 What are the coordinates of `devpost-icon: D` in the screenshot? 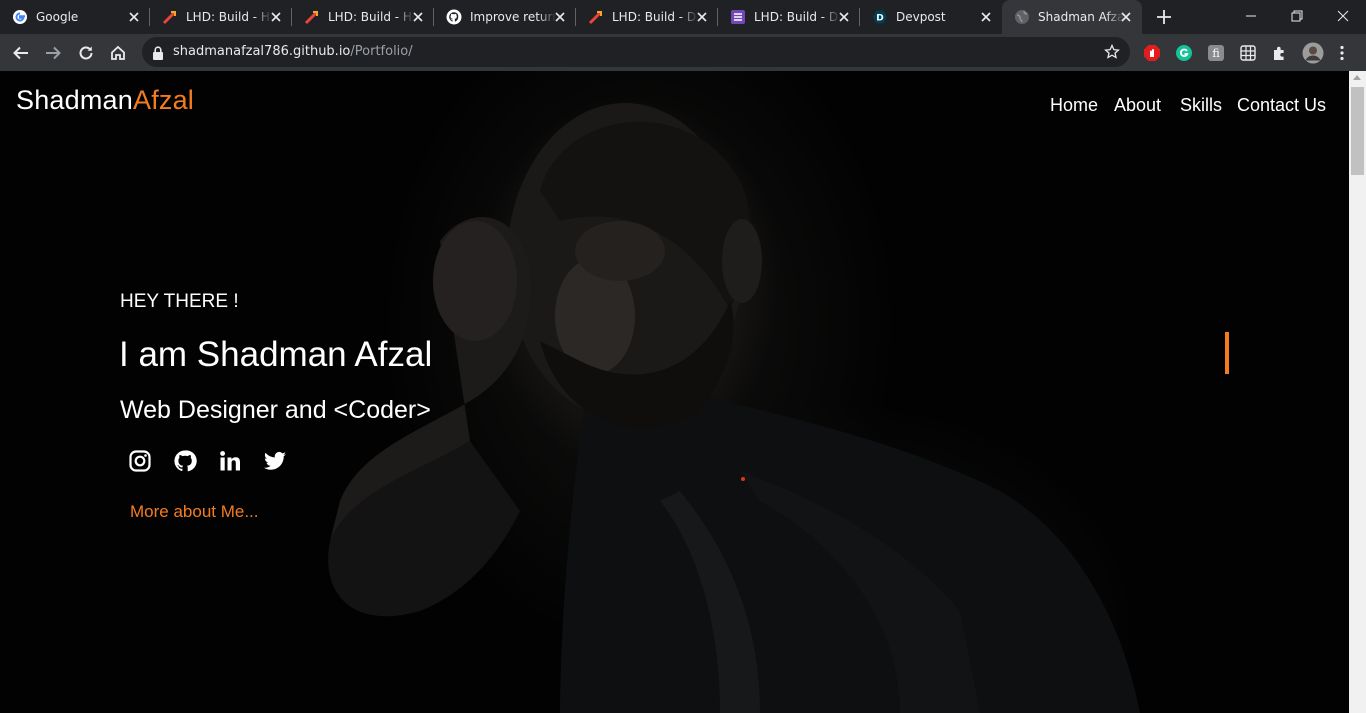 It's located at (880, 17).